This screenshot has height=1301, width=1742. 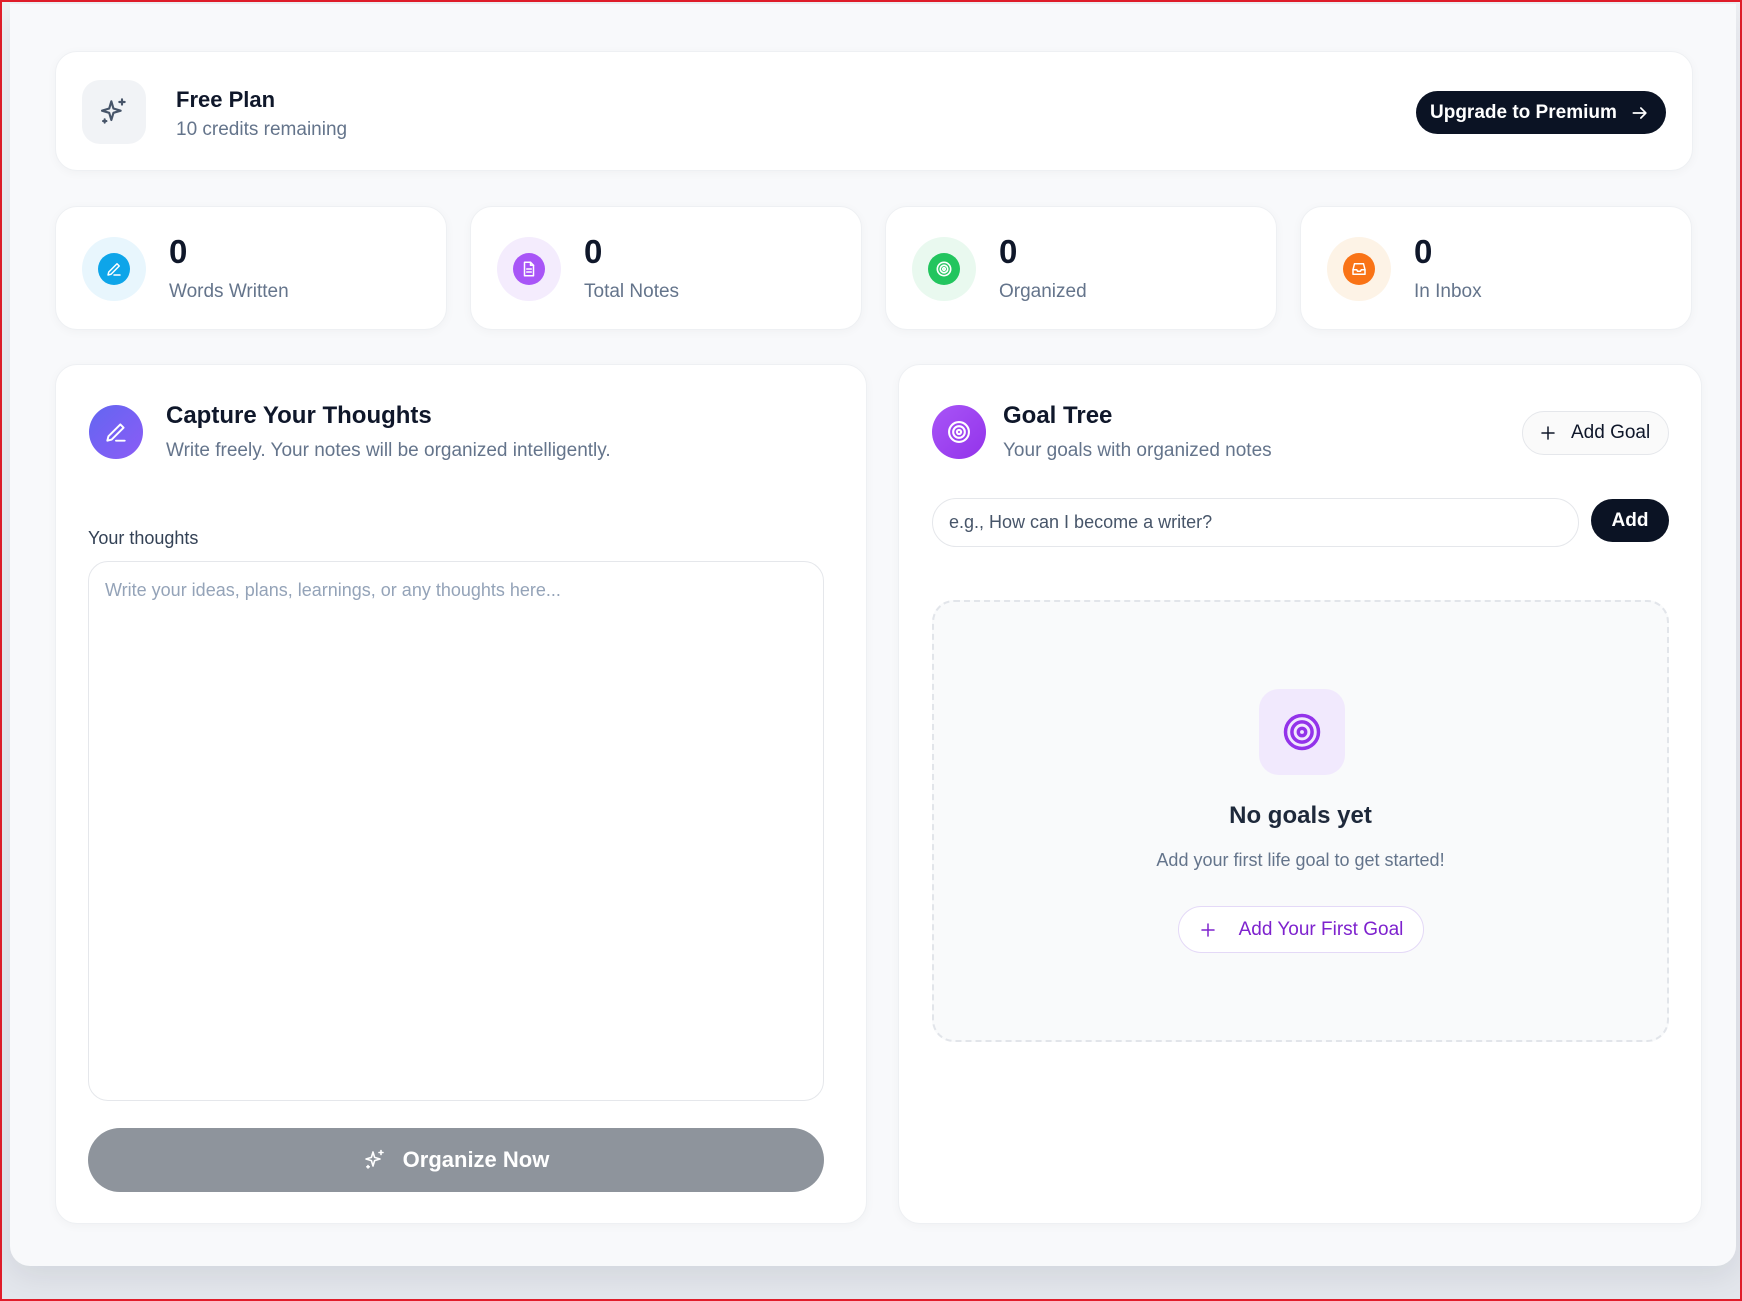 I want to click on arrow-right-icon, so click(x=1639, y=112).